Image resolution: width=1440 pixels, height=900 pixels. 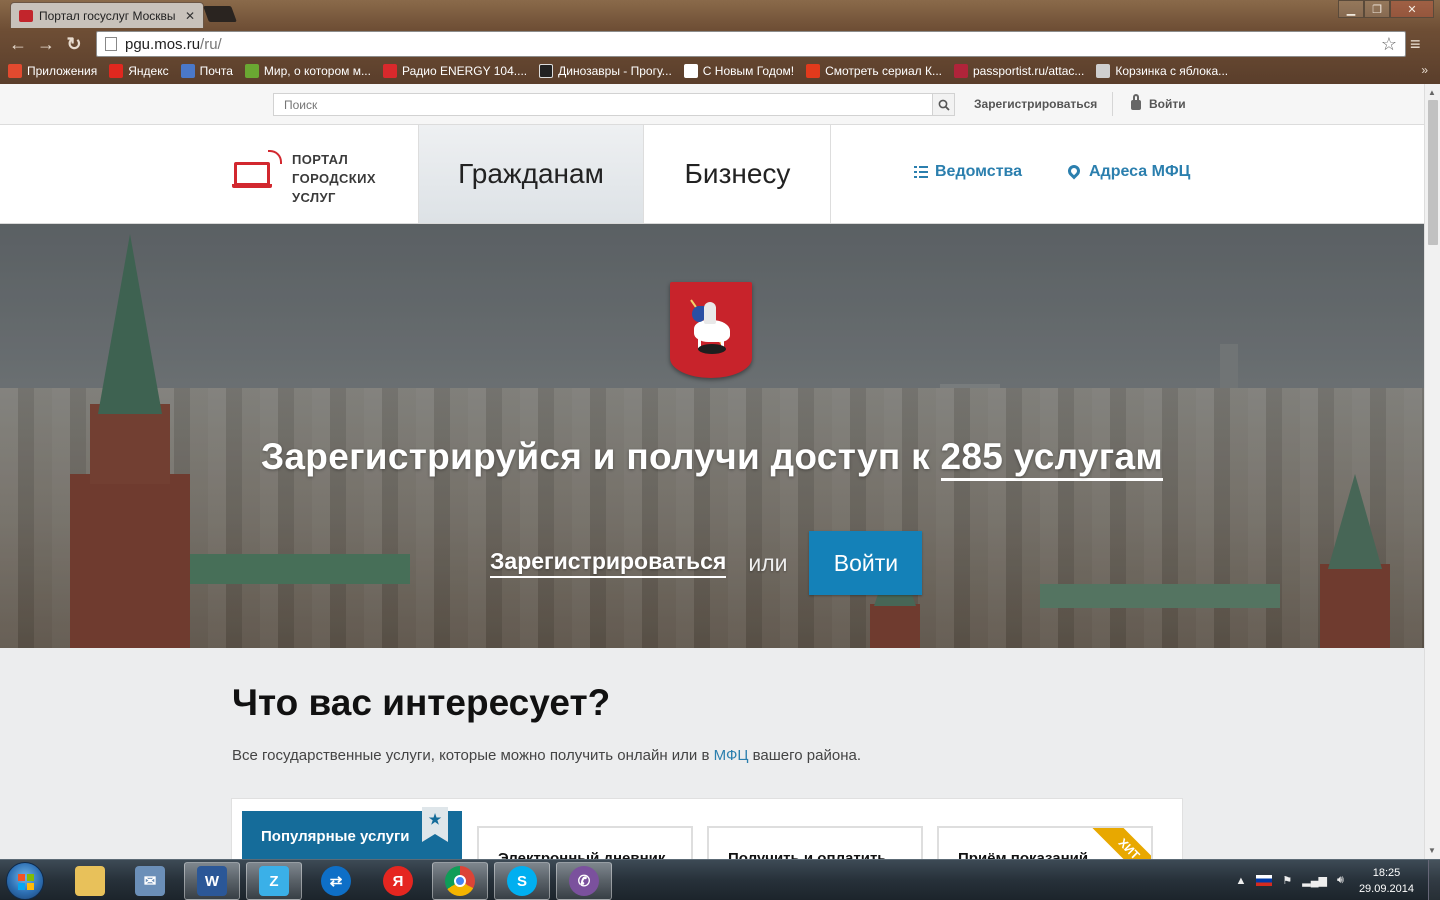 I want to click on bookmarks-more-icon: », so click(x=1424, y=70).